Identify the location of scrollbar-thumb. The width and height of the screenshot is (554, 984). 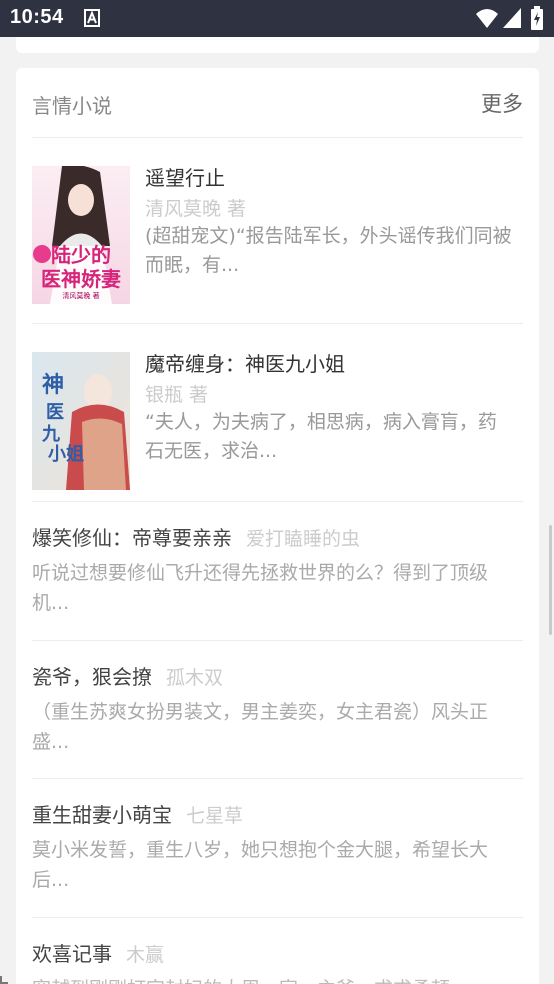
(550, 580).